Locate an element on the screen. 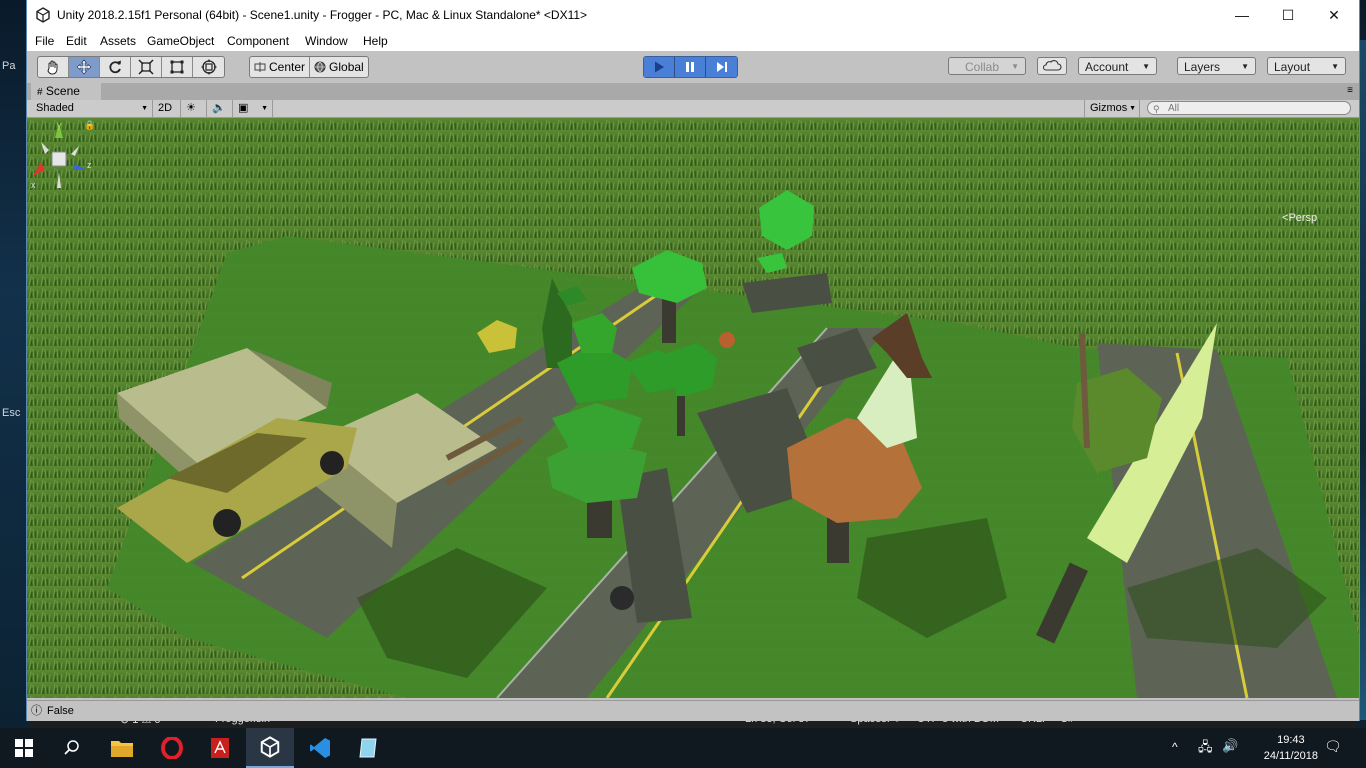 The height and width of the screenshot is (768, 1366). transform-tool-button is located at coordinates (208, 67).